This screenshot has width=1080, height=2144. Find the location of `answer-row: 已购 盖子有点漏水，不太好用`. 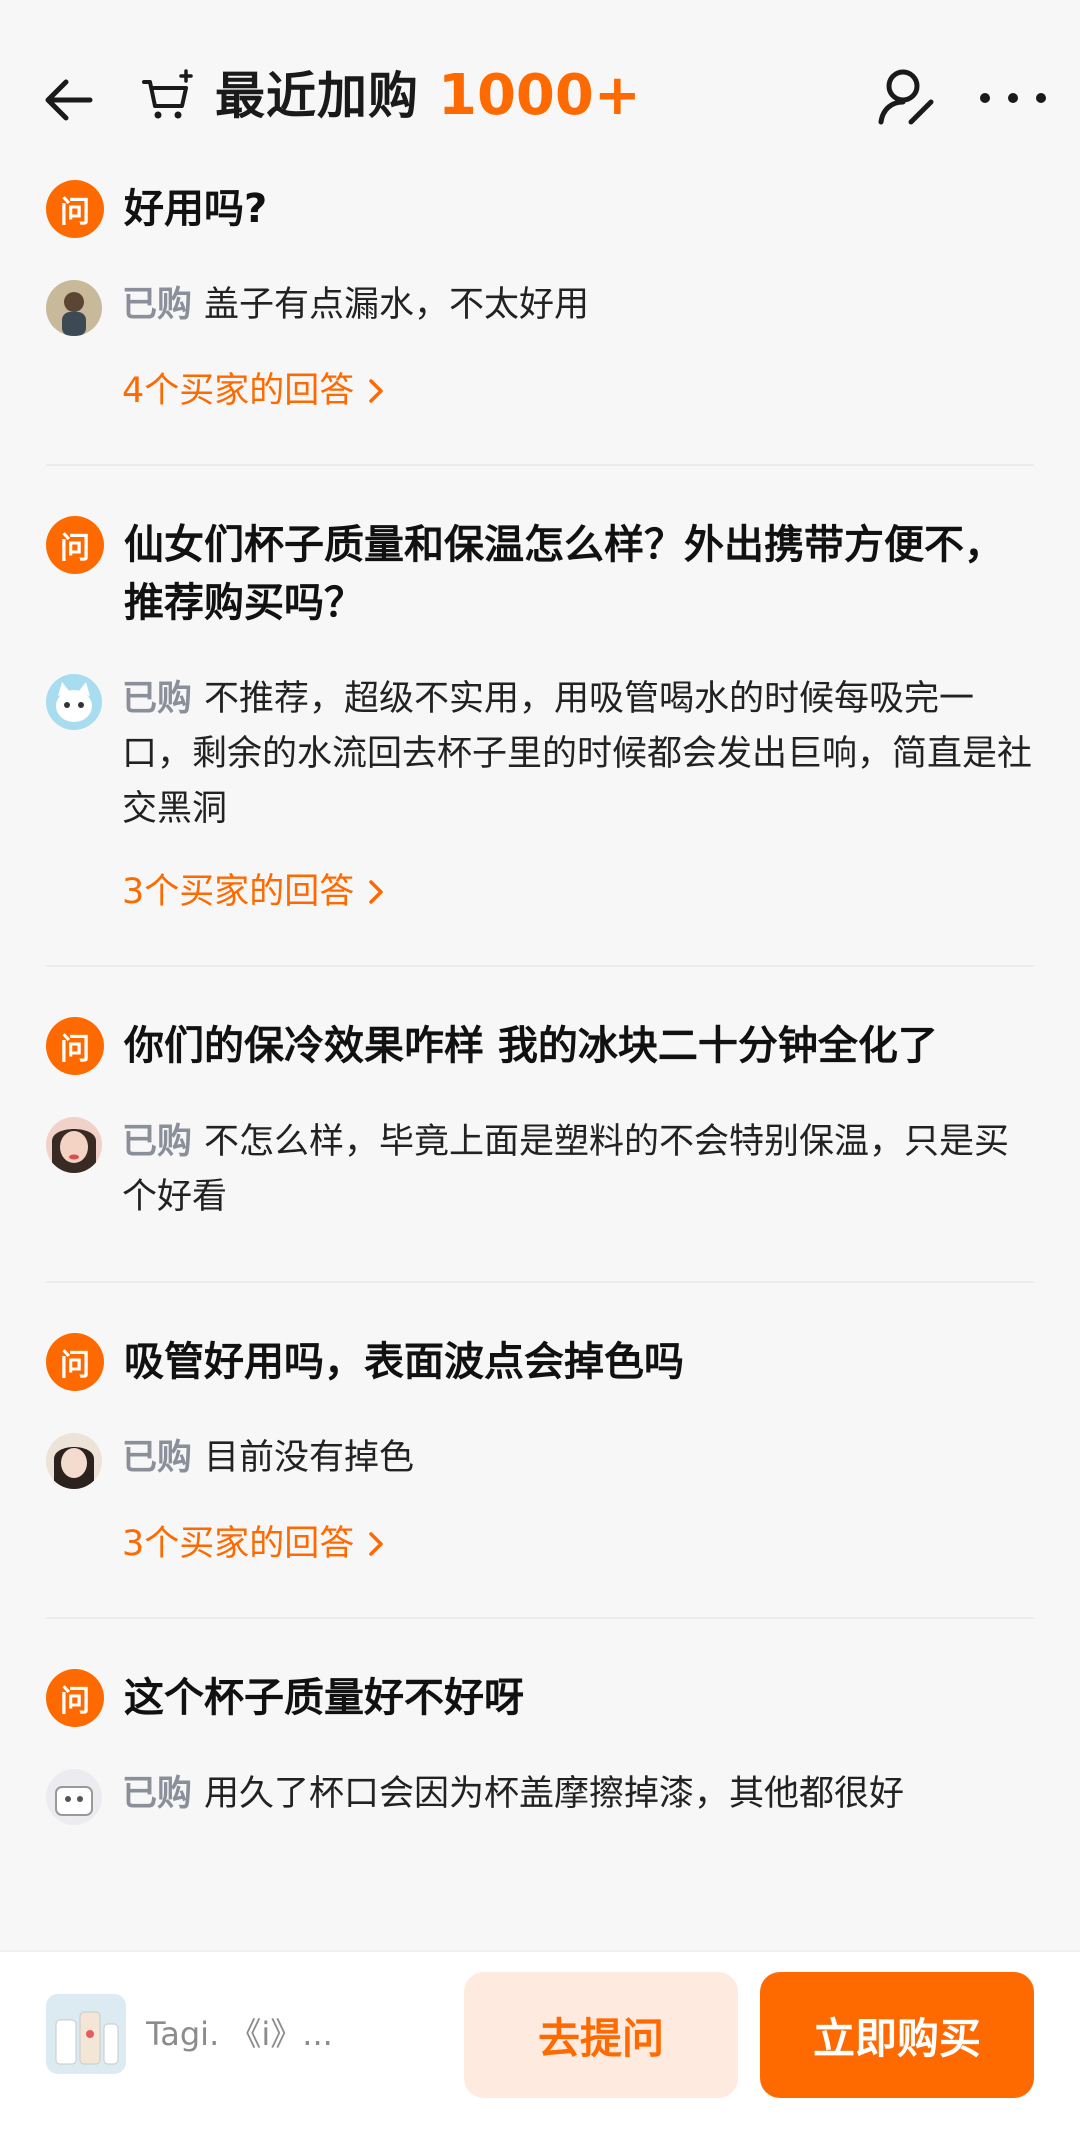

answer-row: 已购 盖子有点漏水，不太好用 is located at coordinates (540, 307).